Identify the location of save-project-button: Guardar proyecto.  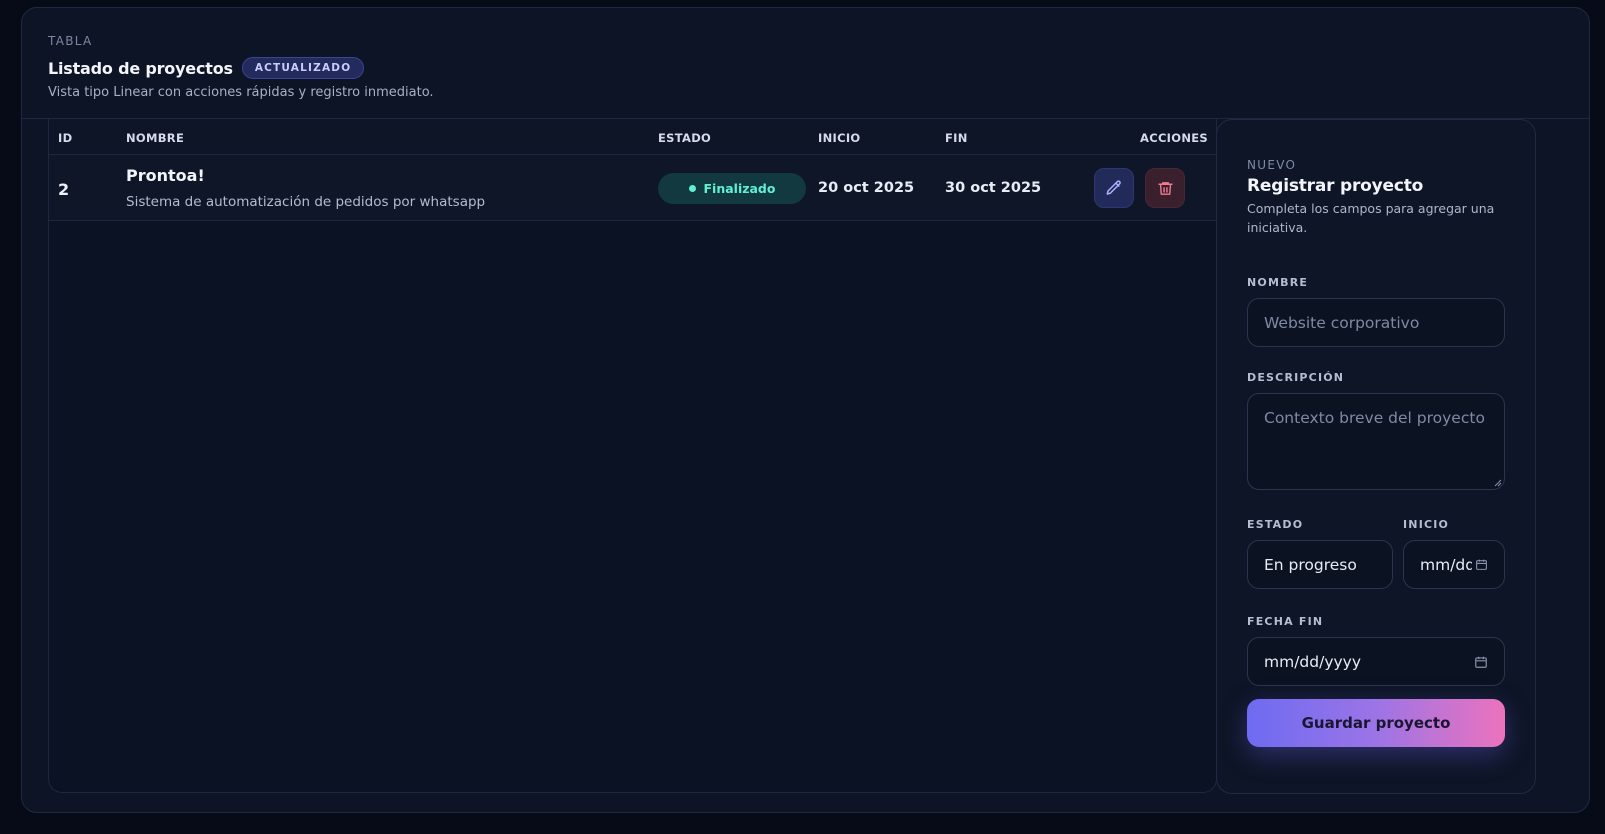
(1376, 723).